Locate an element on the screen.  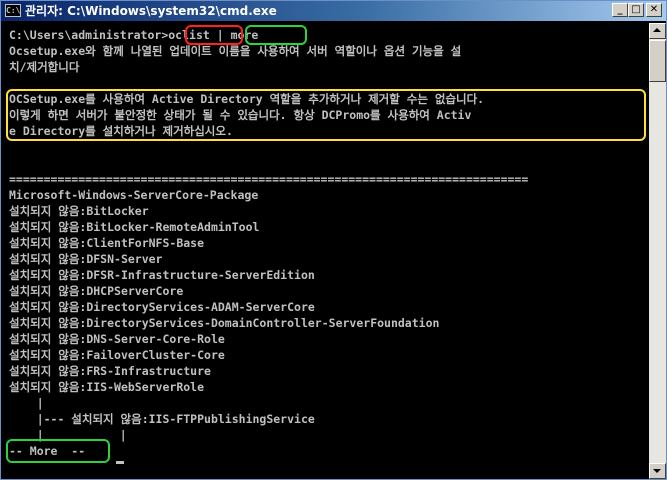
minimize-button: _ is located at coordinates (620, 10).